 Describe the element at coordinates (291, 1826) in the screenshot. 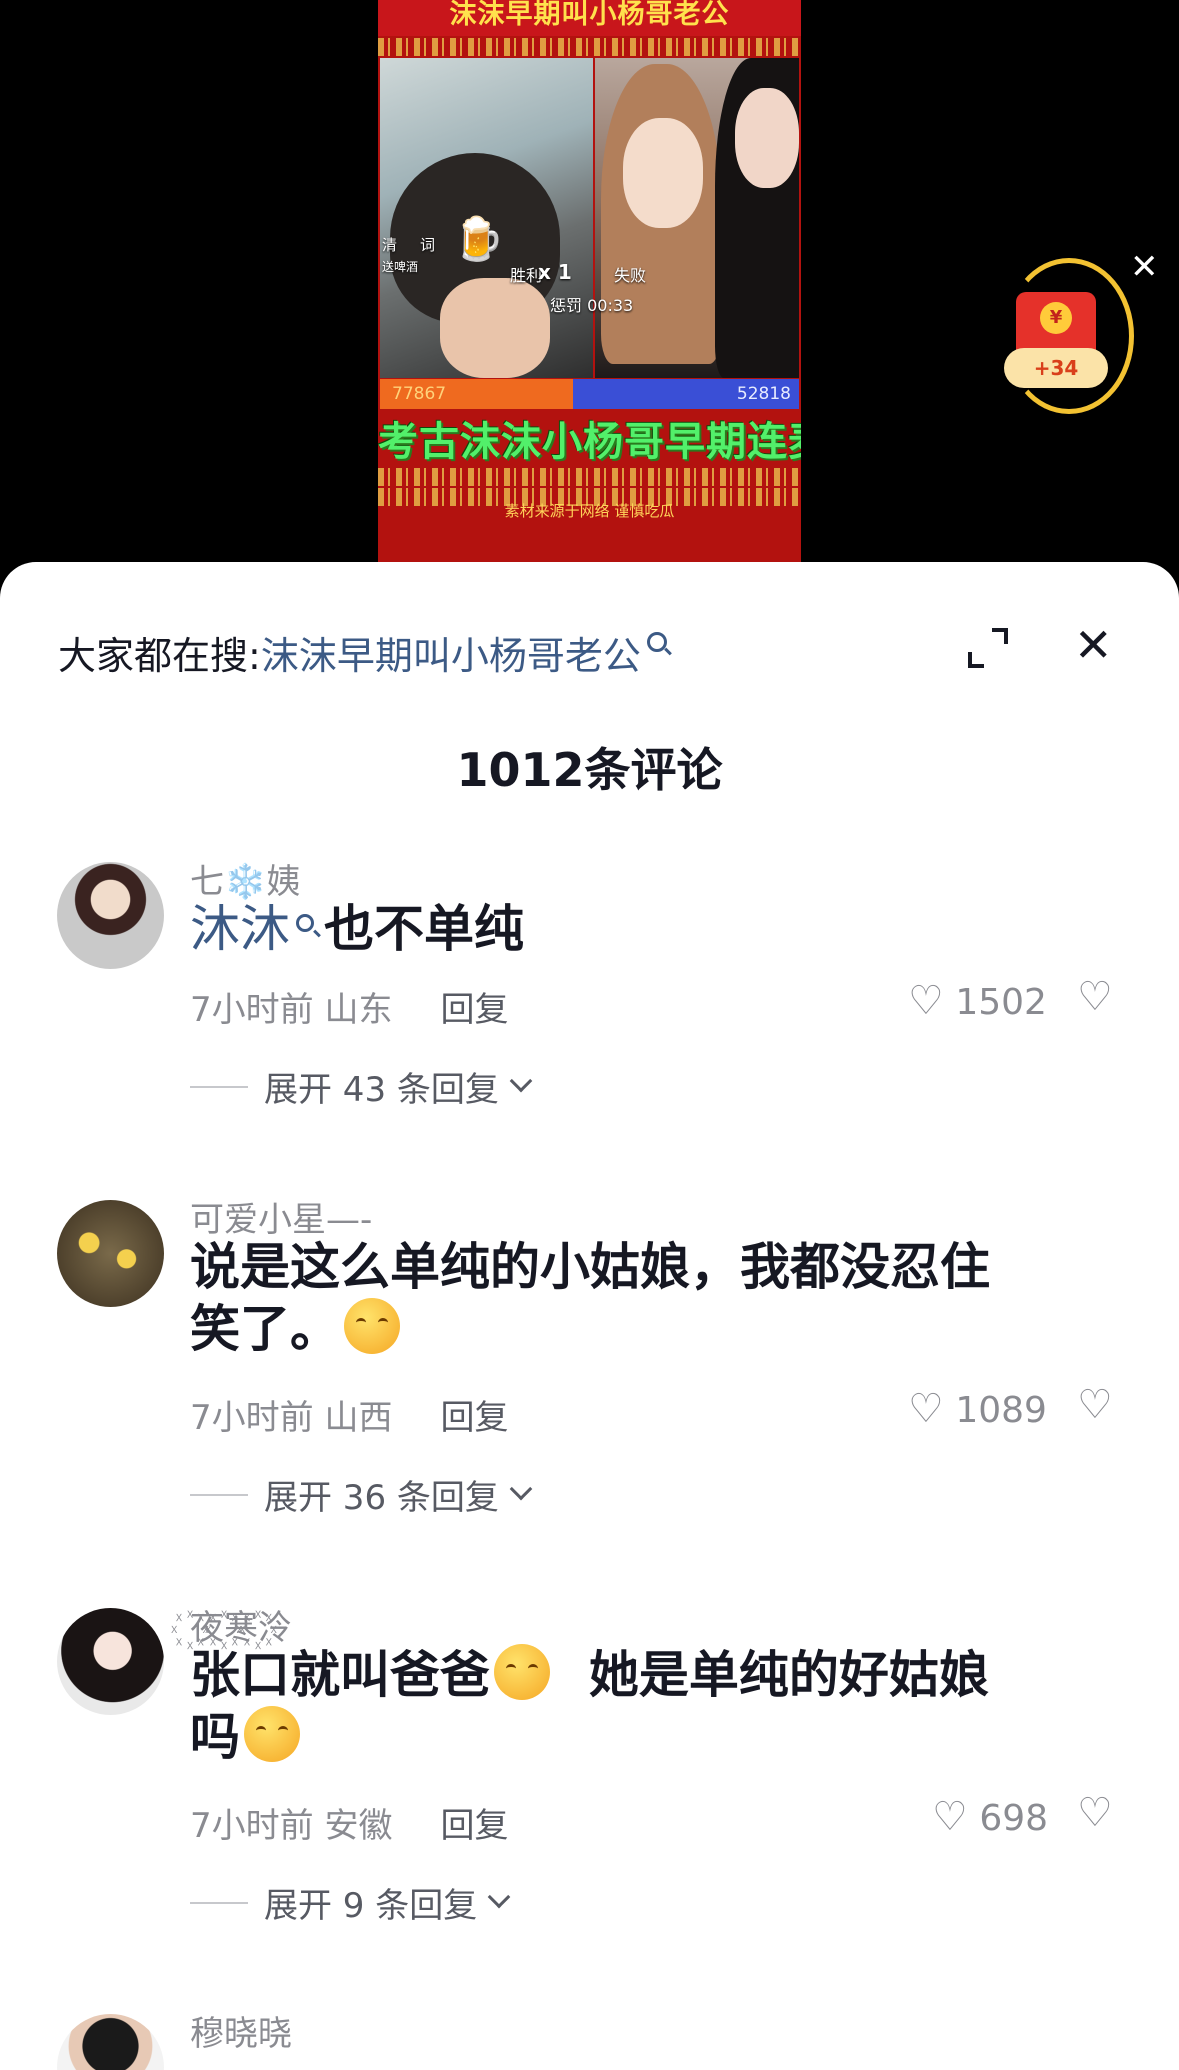

I see `comment-time-location: 7小时前 安徽` at that location.